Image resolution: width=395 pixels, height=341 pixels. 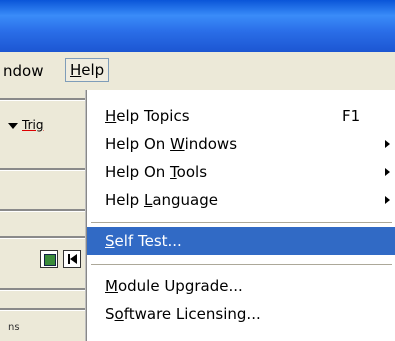 What do you see at coordinates (33, 125) in the screenshot?
I see `trigger-label: Trig` at bounding box center [33, 125].